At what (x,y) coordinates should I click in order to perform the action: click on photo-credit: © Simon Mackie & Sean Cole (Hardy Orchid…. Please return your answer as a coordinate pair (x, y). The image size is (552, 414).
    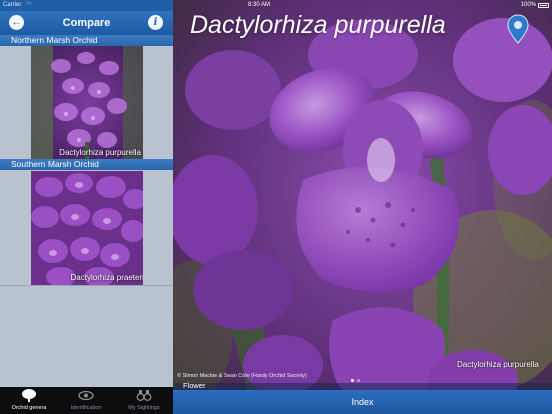
    Looking at the image, I should click on (242, 376).